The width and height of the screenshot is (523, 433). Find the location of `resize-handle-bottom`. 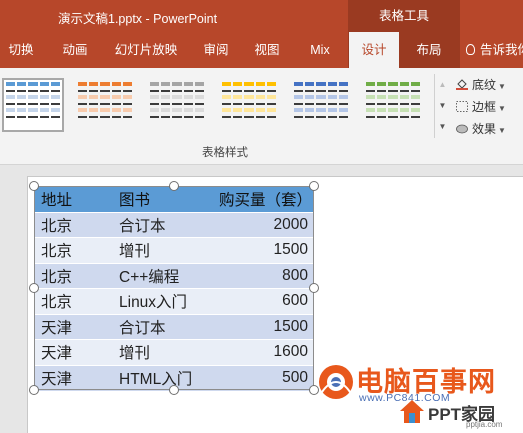

resize-handle-bottom is located at coordinates (174, 390).